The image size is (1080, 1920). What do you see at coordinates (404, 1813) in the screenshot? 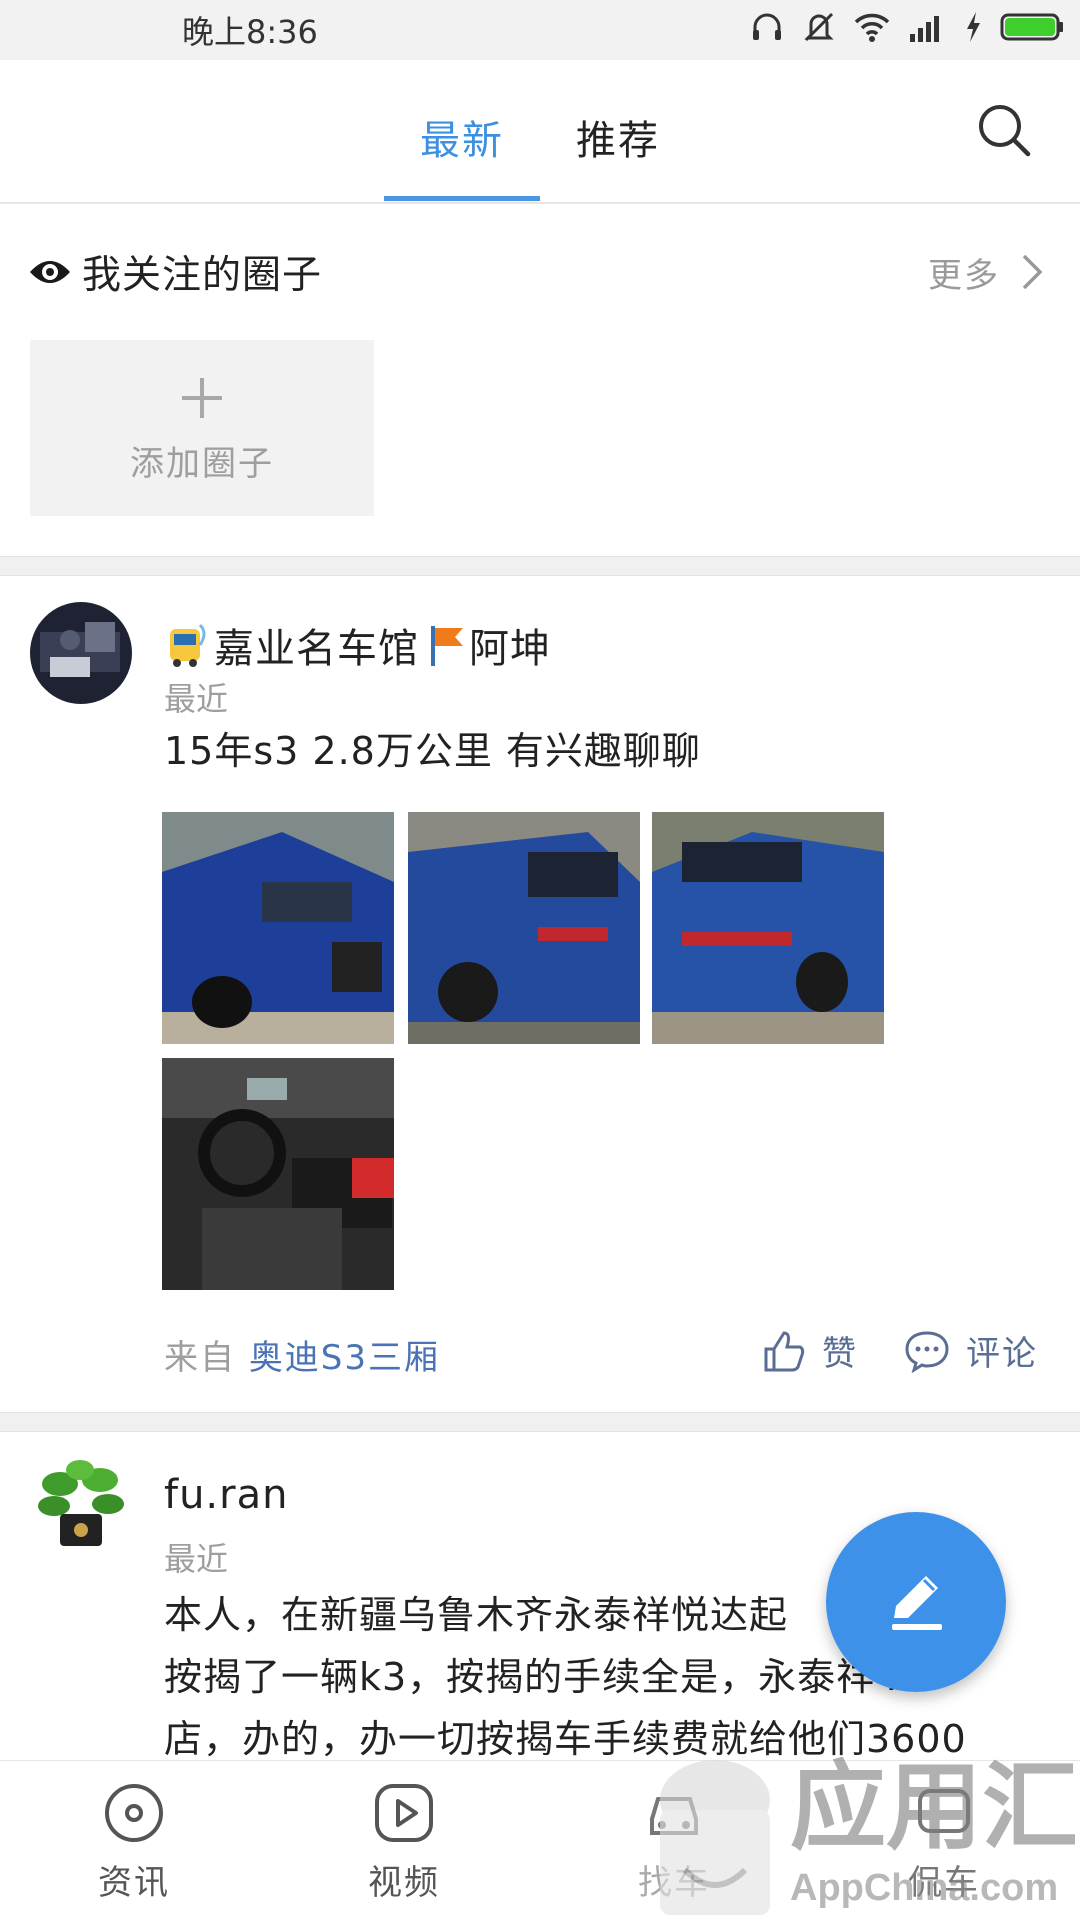
I see `video-icon` at bounding box center [404, 1813].